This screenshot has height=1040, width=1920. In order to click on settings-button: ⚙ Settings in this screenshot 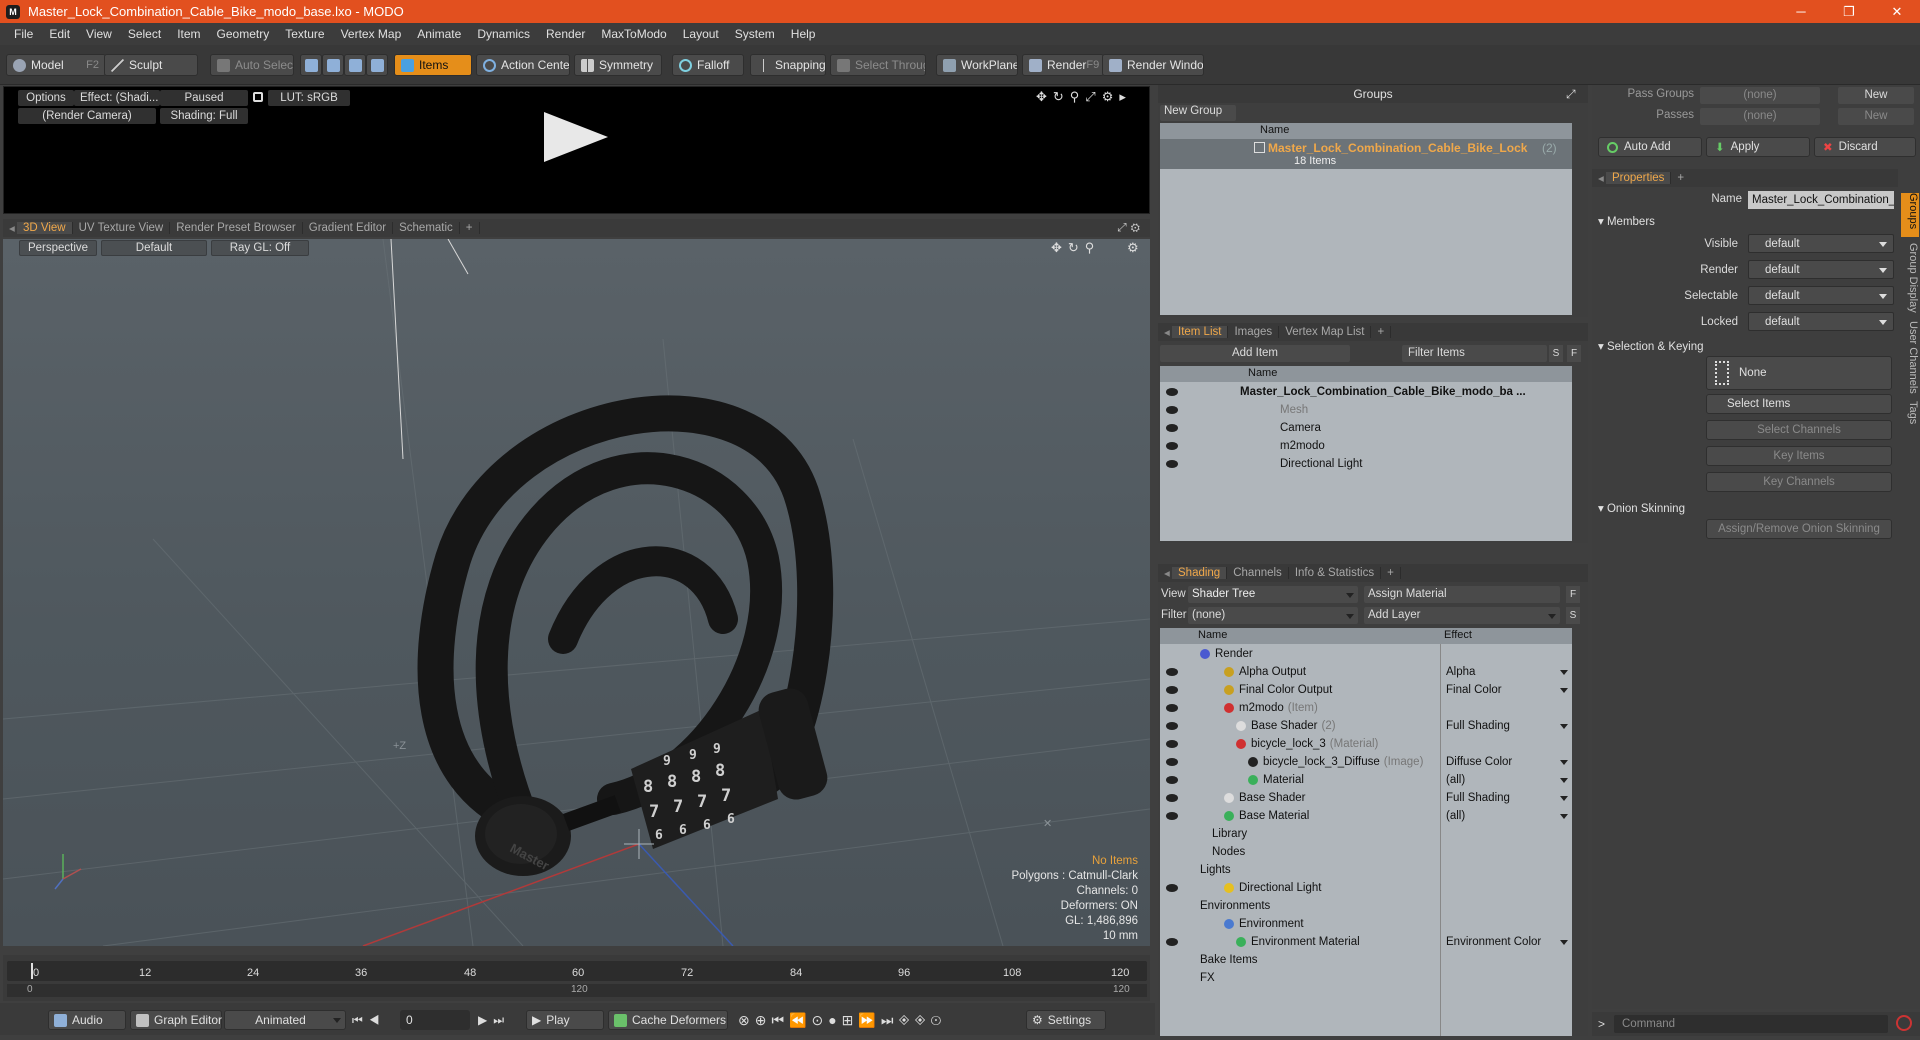, I will do `click(1066, 1020)`.